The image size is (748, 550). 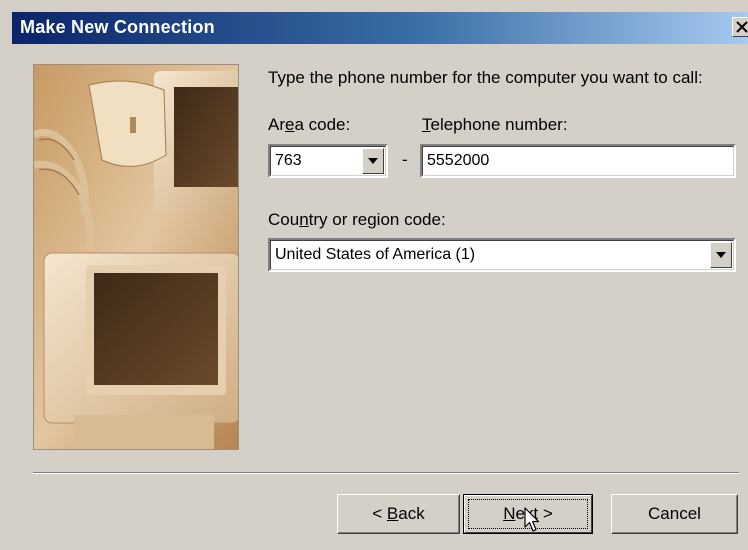 I want to click on area-code-field-frame: 763, so click(x=328, y=161).